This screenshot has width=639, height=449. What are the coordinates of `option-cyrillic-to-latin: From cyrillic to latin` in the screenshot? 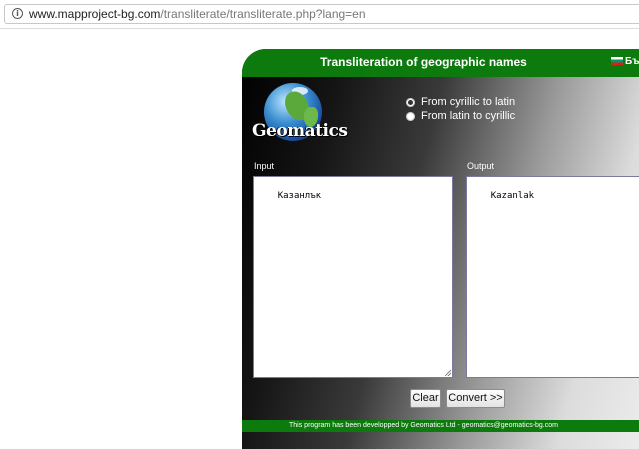 It's located at (460, 102).